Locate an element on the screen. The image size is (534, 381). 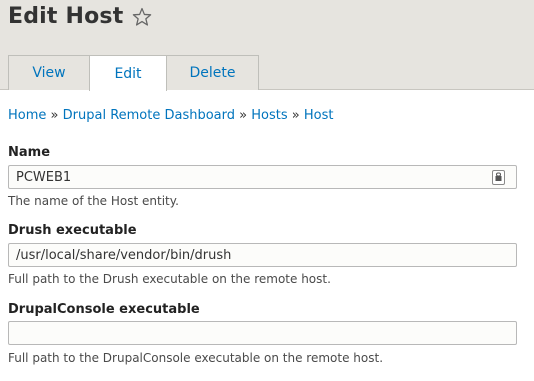
tab-view: View is located at coordinates (49, 72).